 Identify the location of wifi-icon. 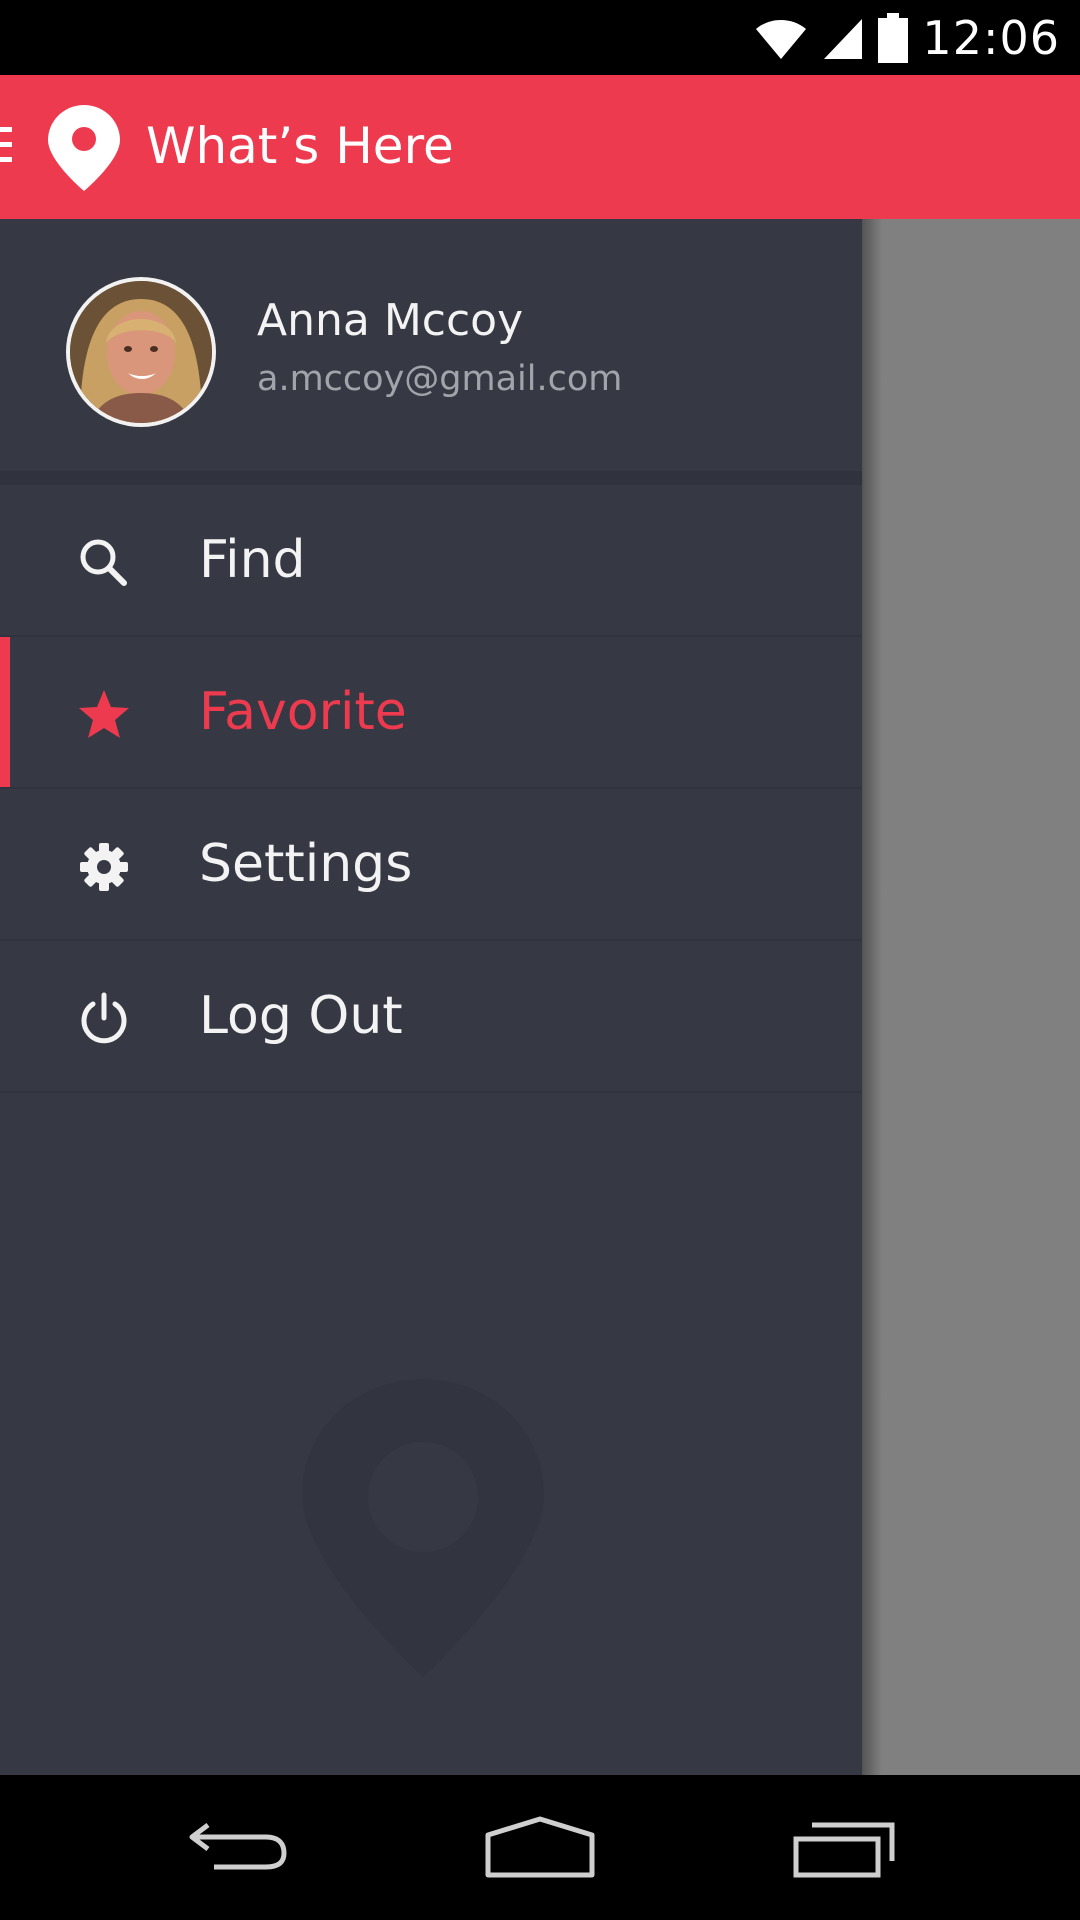
(781, 38).